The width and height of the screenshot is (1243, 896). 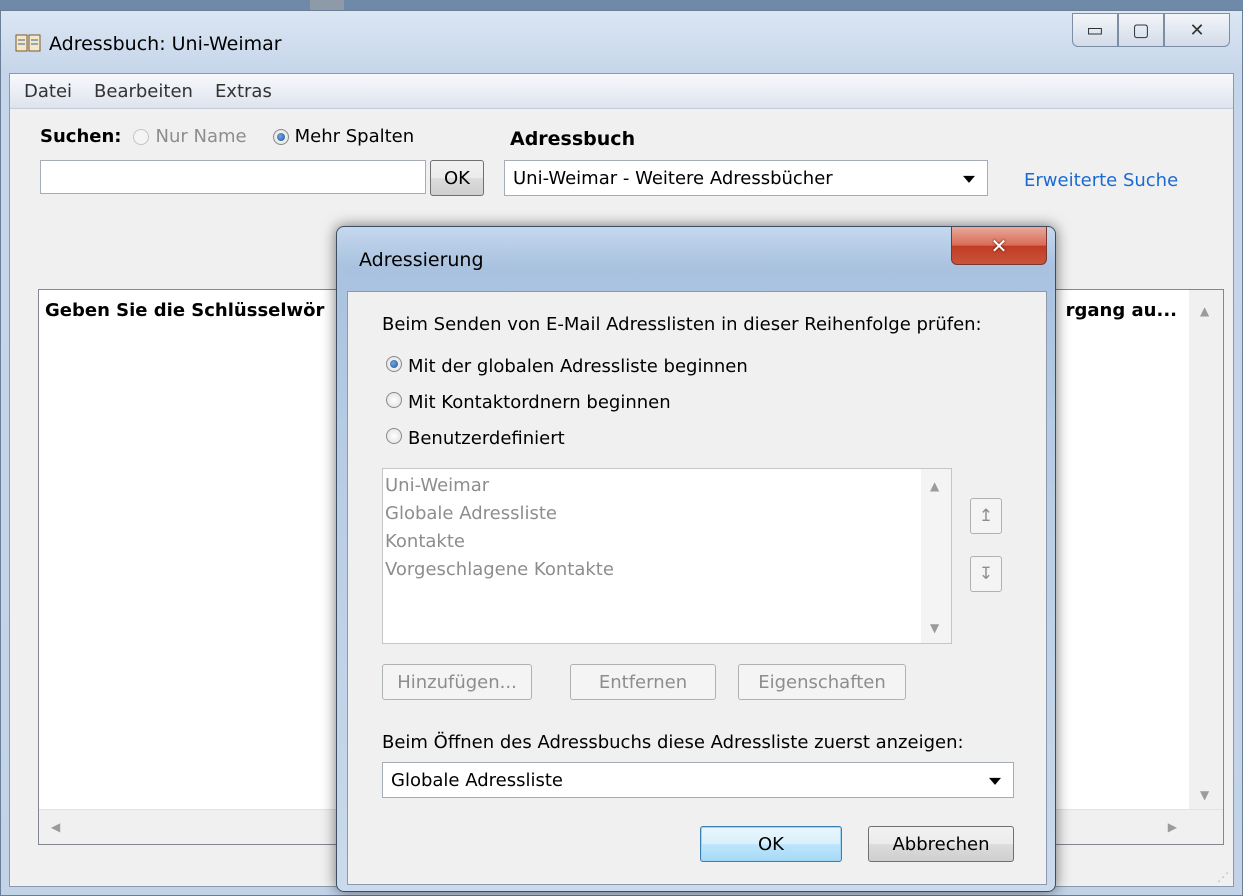 What do you see at coordinates (471, 513) in the screenshot?
I see `list-item: Globale Adressliste` at bounding box center [471, 513].